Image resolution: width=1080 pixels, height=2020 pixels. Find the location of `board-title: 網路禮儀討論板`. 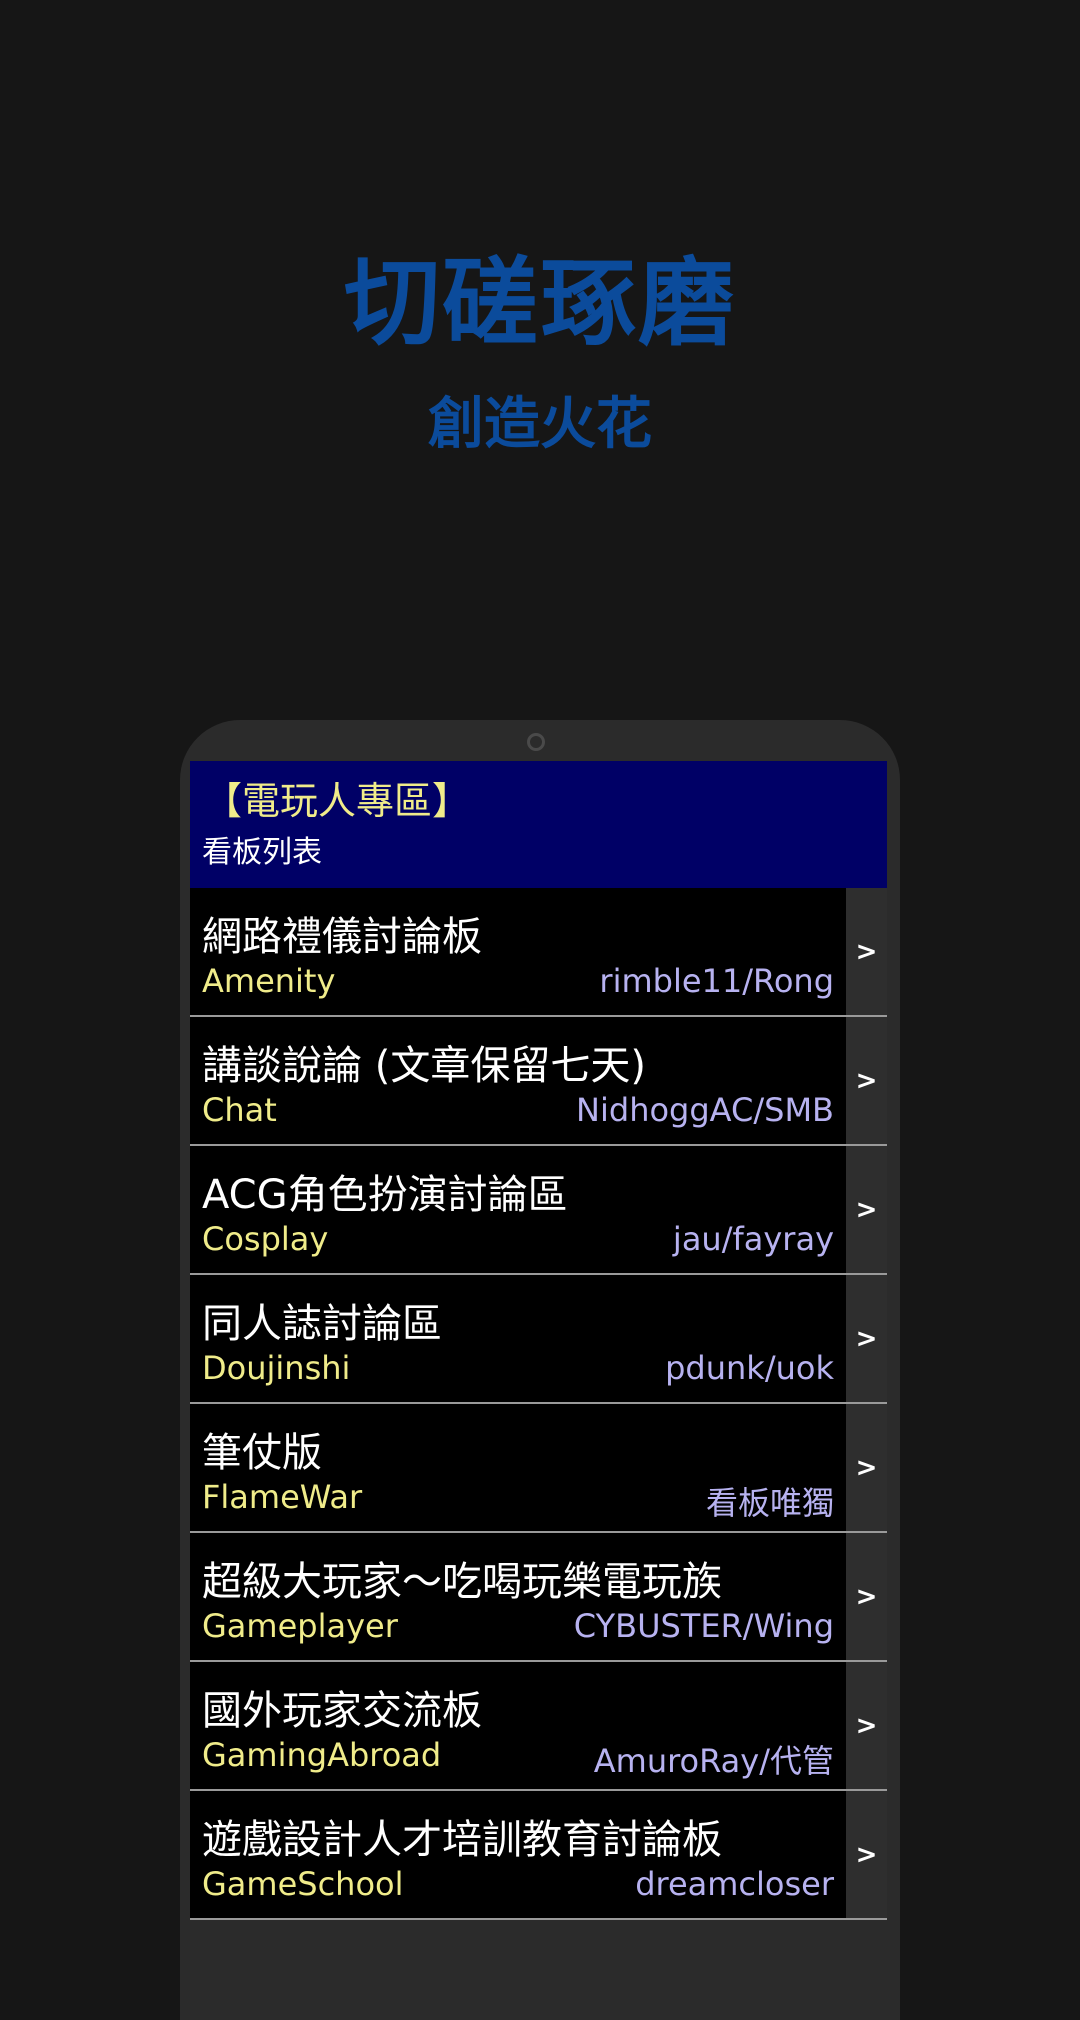

board-title: 網路禮儀討論板 is located at coordinates (342, 937).